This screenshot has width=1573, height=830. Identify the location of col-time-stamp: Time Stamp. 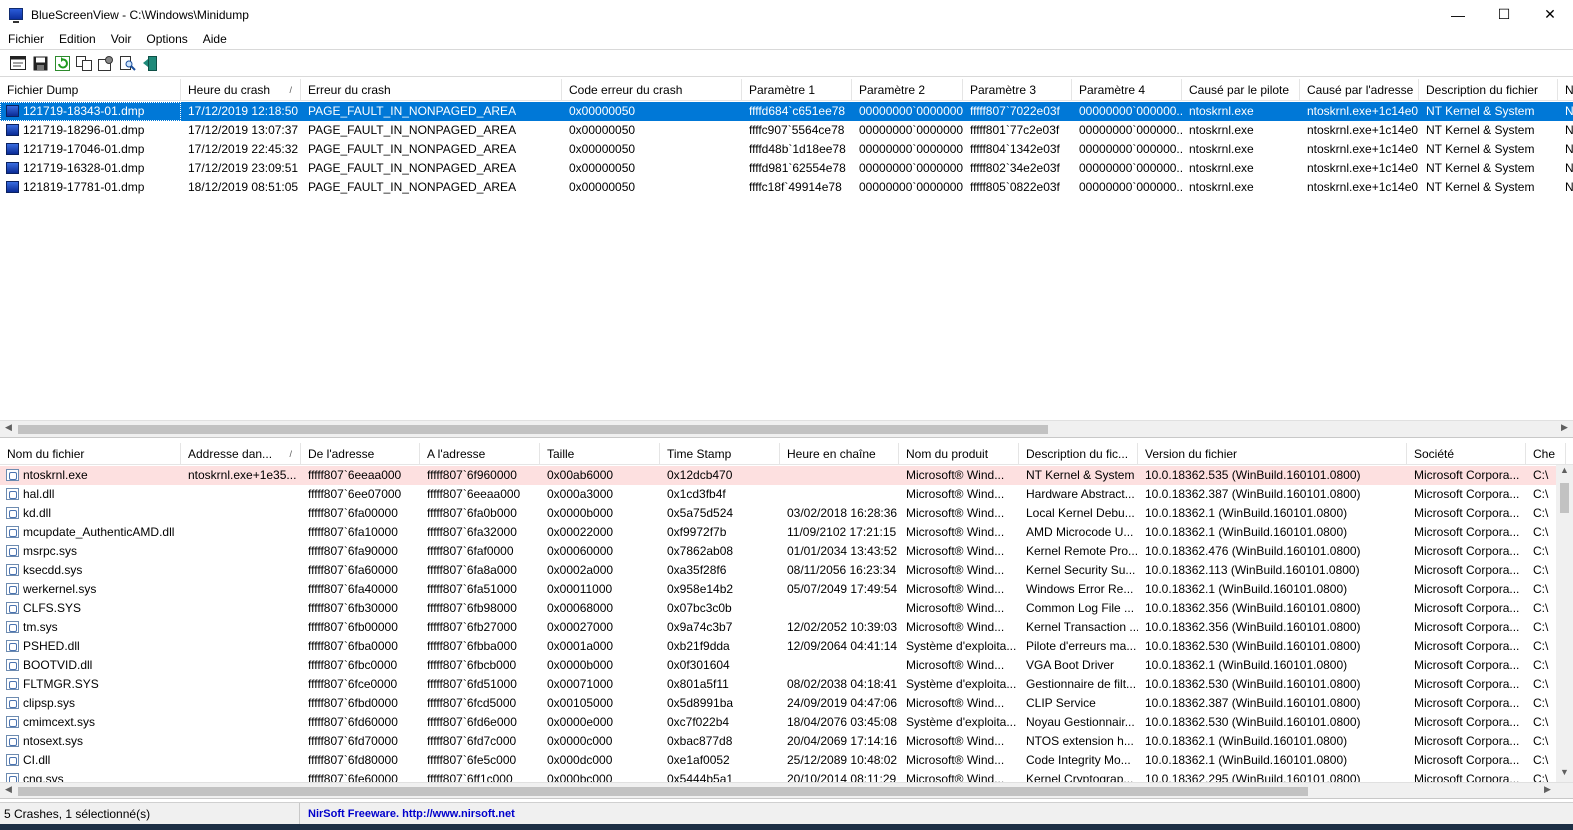
(720, 454).